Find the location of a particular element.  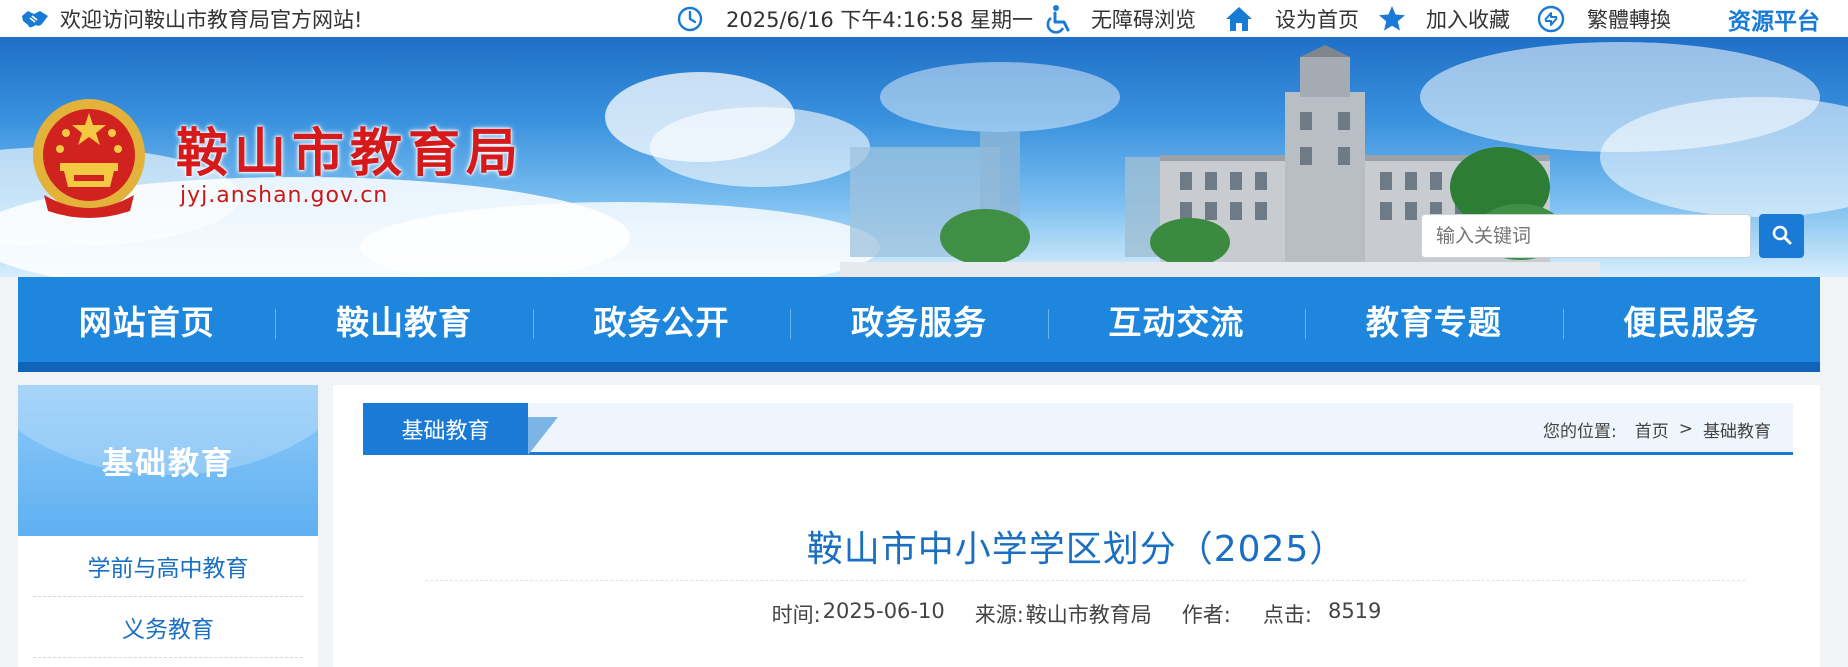

breadcrumb-bar: 基础教育 您的位置: 首页 > 基础教育 is located at coordinates (1078, 429).